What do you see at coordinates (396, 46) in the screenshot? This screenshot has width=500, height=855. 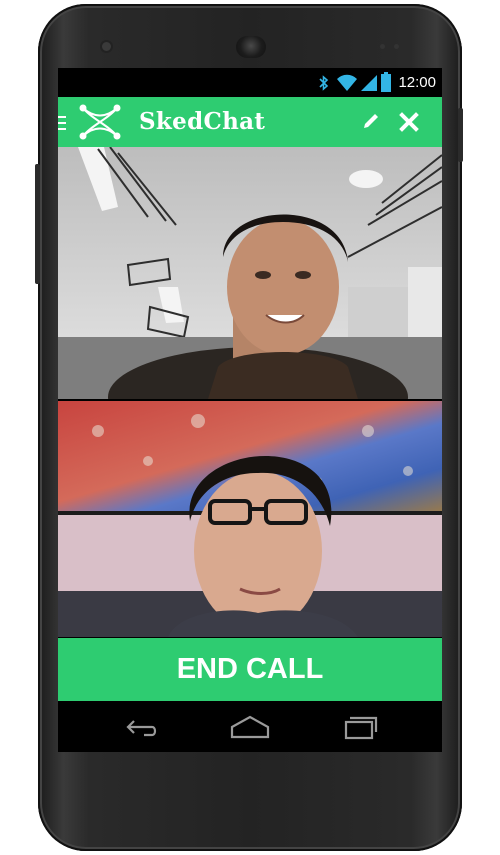 I see `light-sensor` at bounding box center [396, 46].